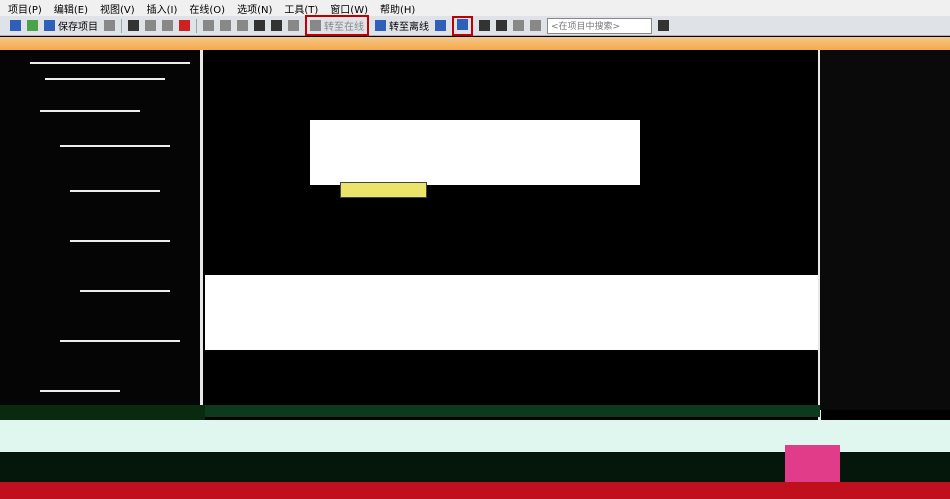  What do you see at coordinates (276, 25) in the screenshot?
I see `upload-icon` at bounding box center [276, 25].